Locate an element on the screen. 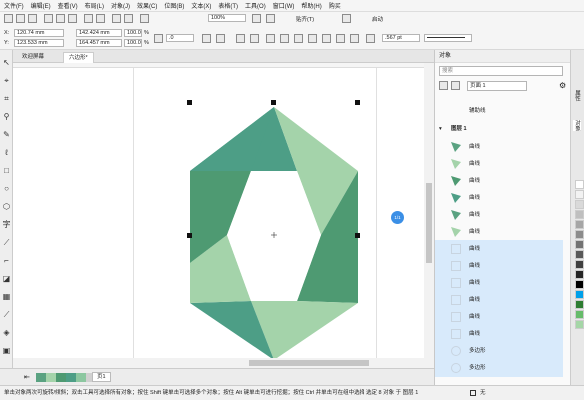  simplify-icon is located at coordinates (312, 38).